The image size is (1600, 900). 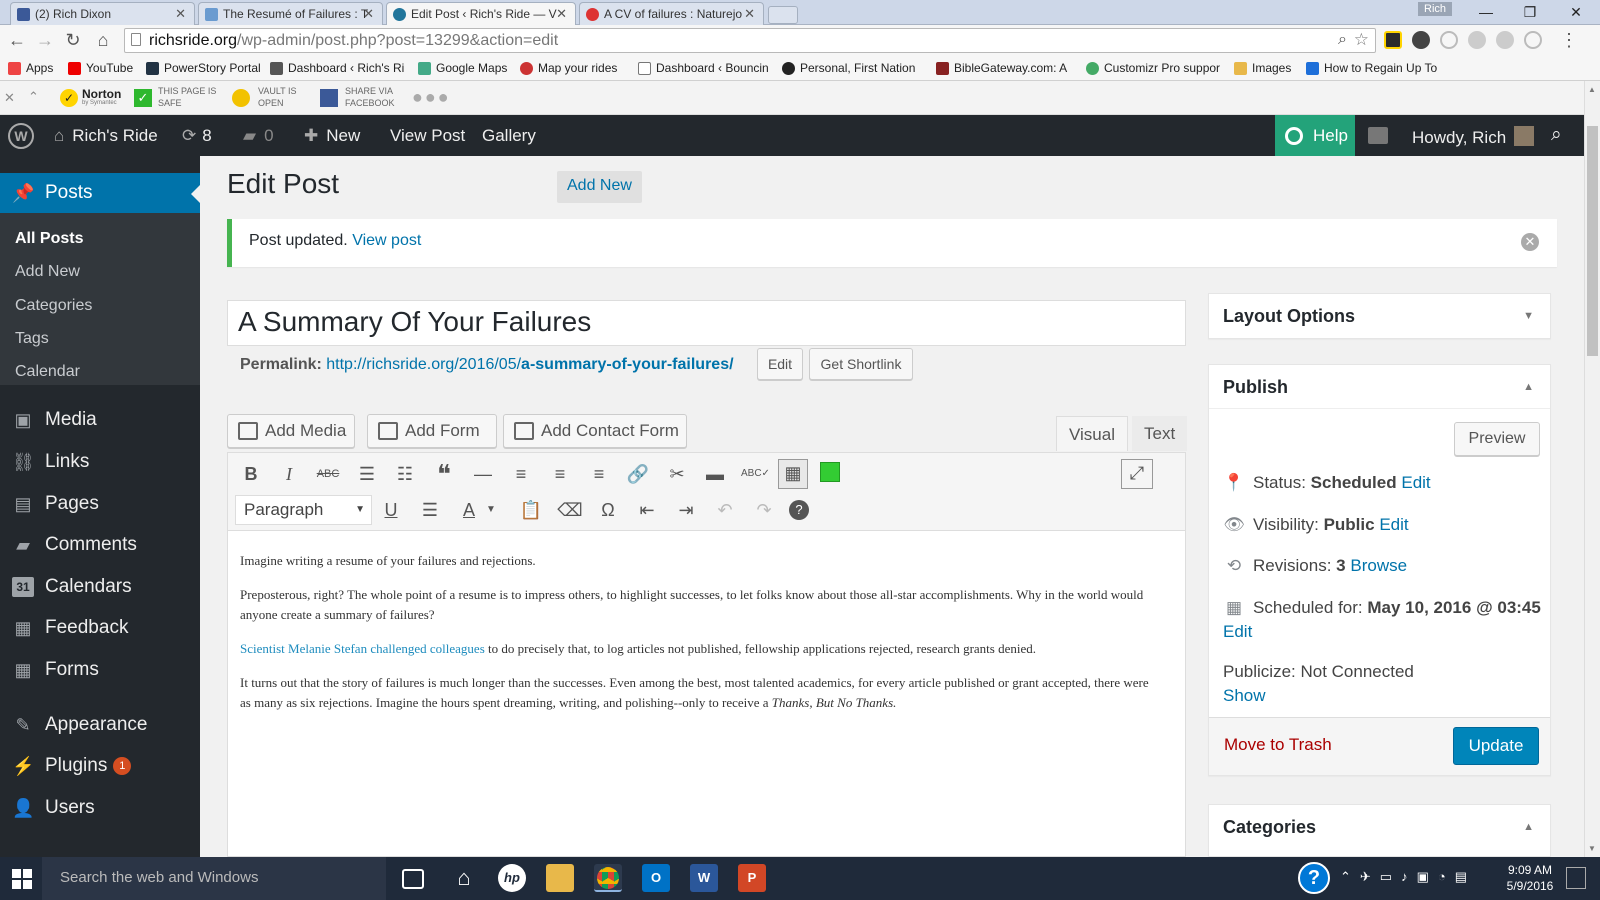 What do you see at coordinates (783, 15) in the screenshot?
I see `new-tab-button` at bounding box center [783, 15].